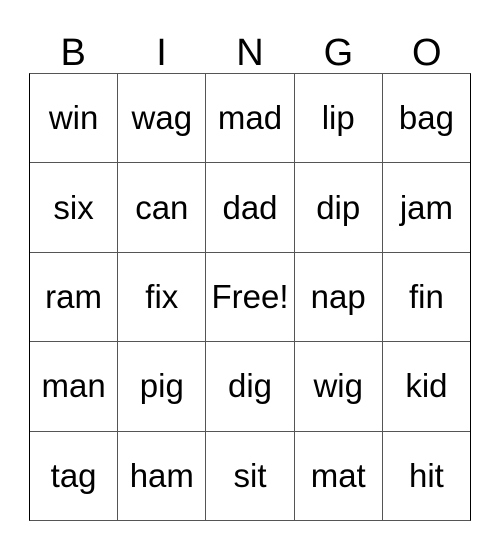  I want to click on bingo-cell: sit, so click(249, 475).